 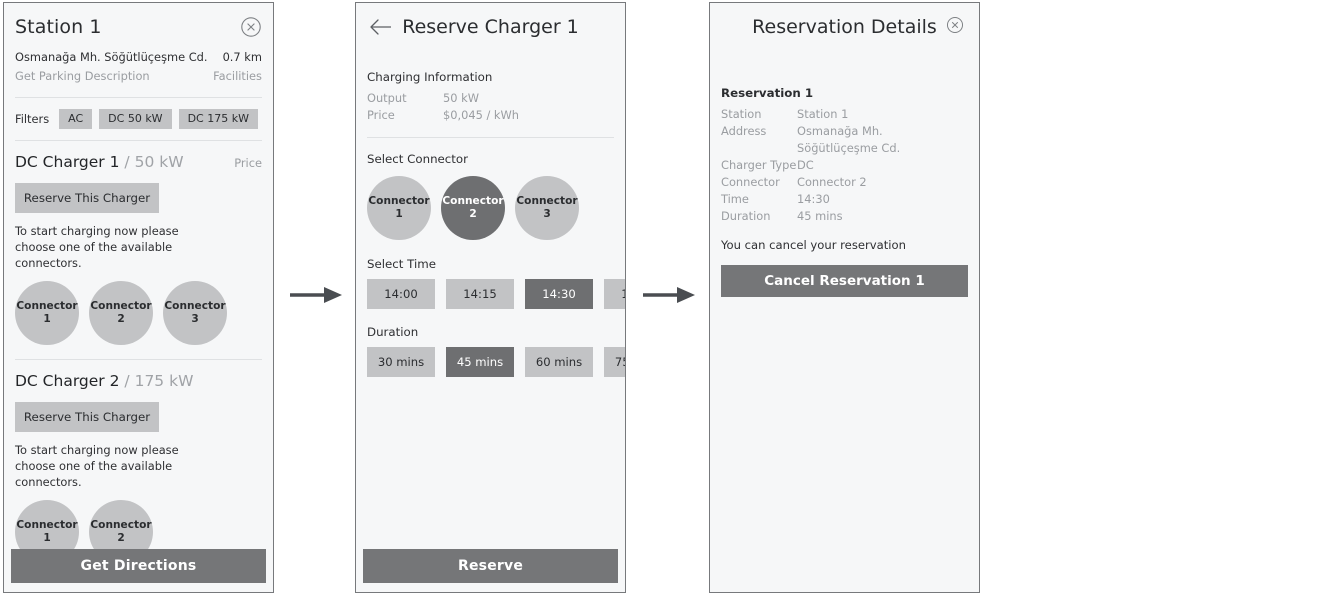 I want to click on duration-chip-strip: 30 mins 45 mins 60 mins 75 mins, so click(x=490, y=358).